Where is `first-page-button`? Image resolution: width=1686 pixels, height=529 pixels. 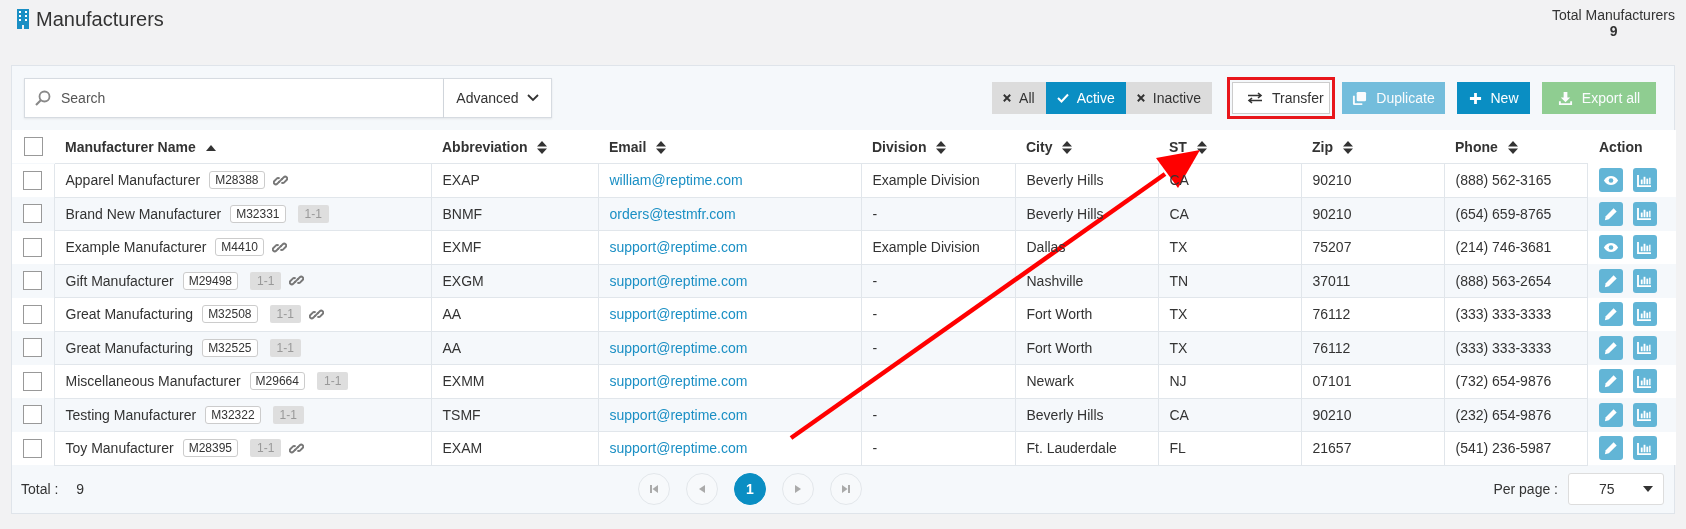 first-page-button is located at coordinates (654, 489).